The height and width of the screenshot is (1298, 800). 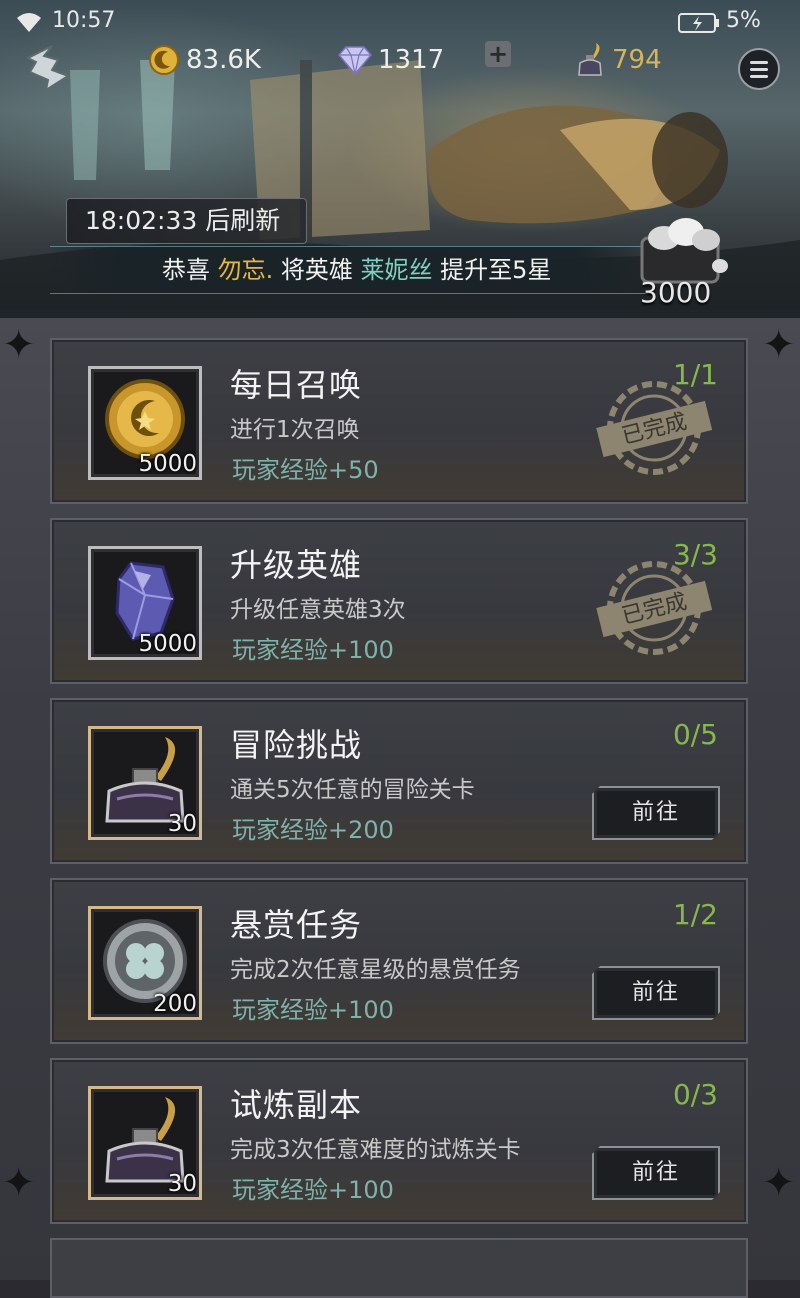 I want to click on back-arrow-icon, so click(x=48, y=68).